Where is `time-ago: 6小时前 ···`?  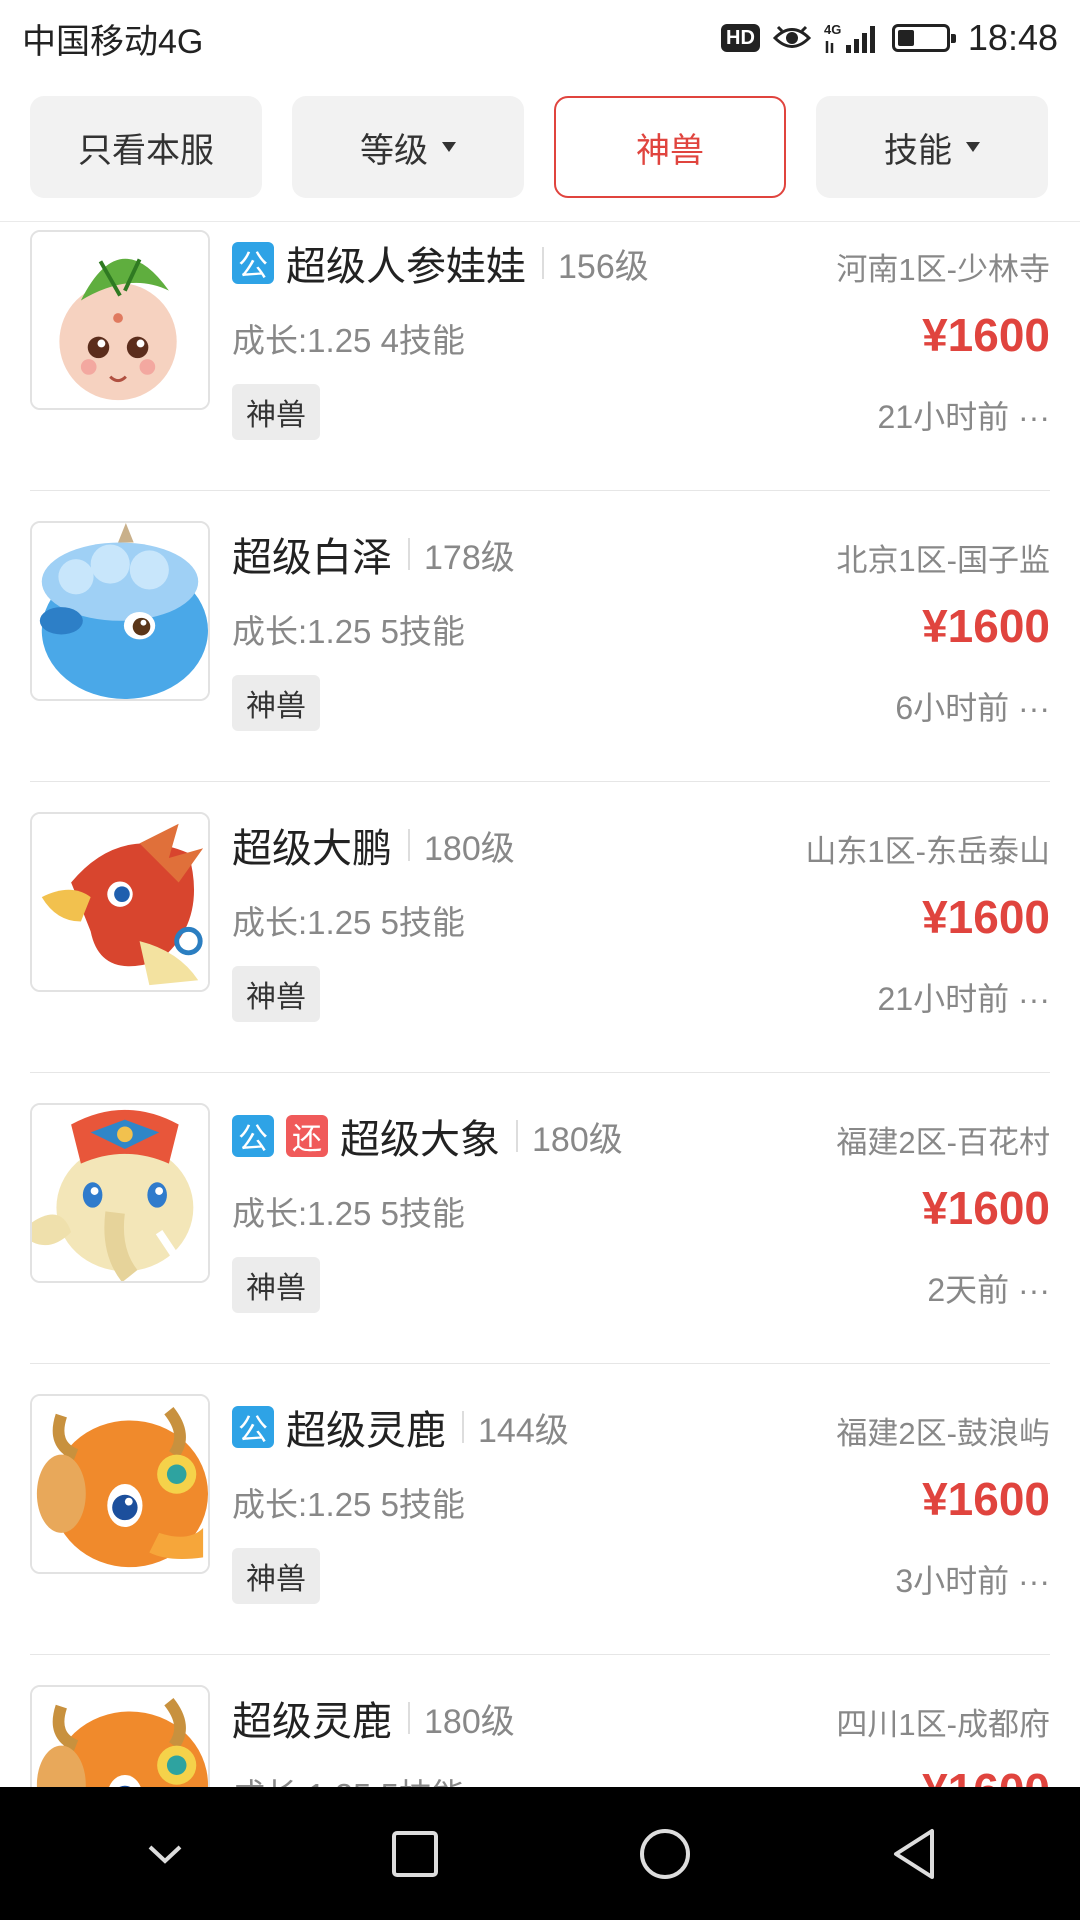
time-ago: 6小时前 ··· is located at coordinates (972, 706).